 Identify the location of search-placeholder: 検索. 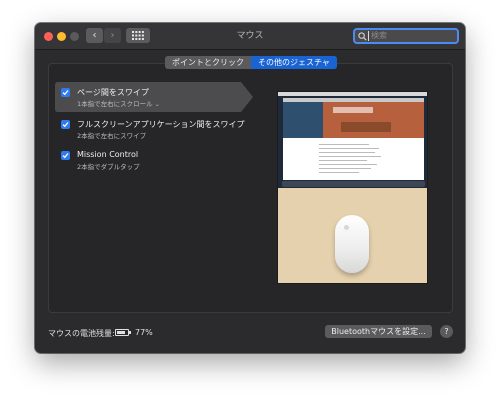
(379, 35).